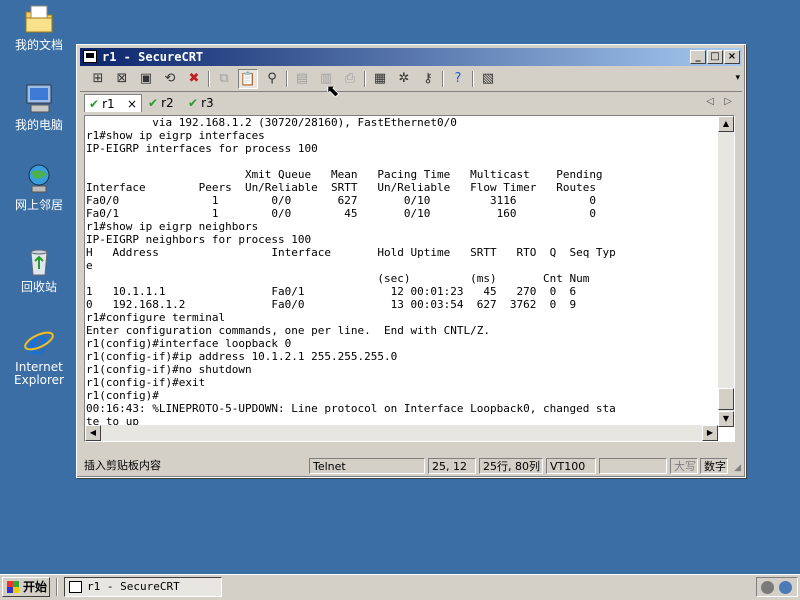 The width and height of the screenshot is (800, 600). I want to click on status-emulation: VT100, so click(571, 466).